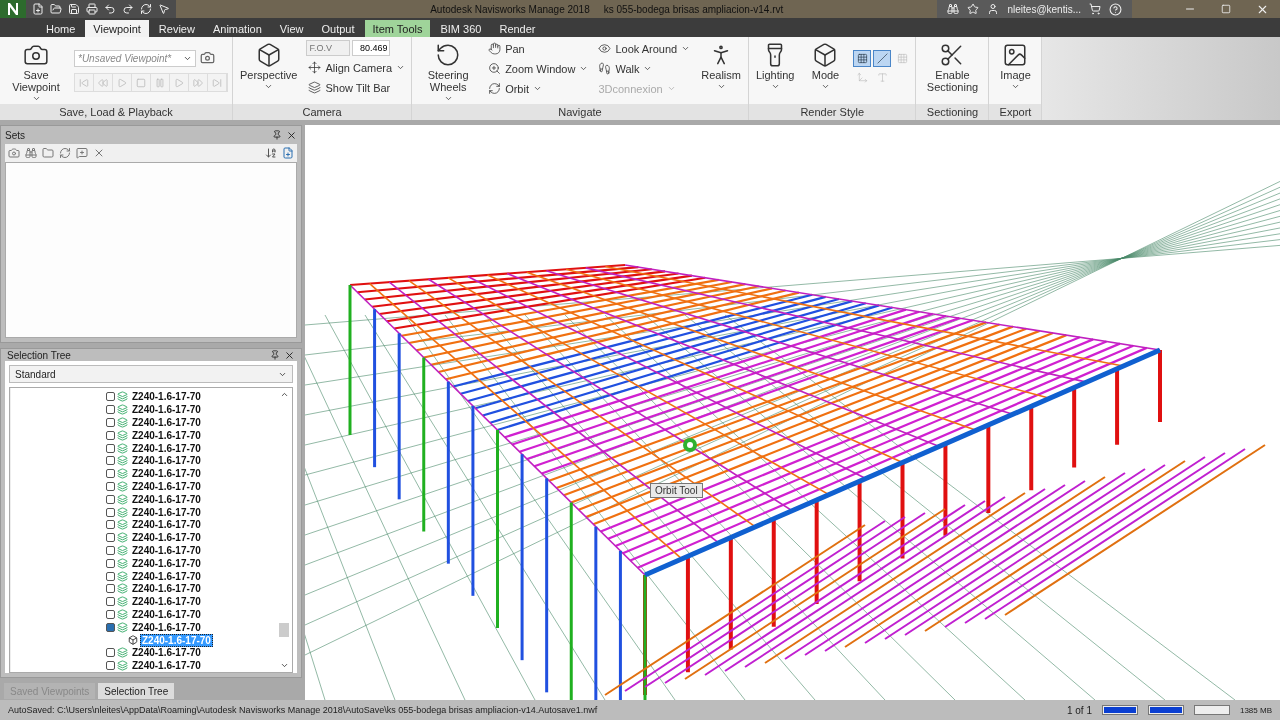  I want to click on ribbon-tab: BIM 360, so click(461, 28).